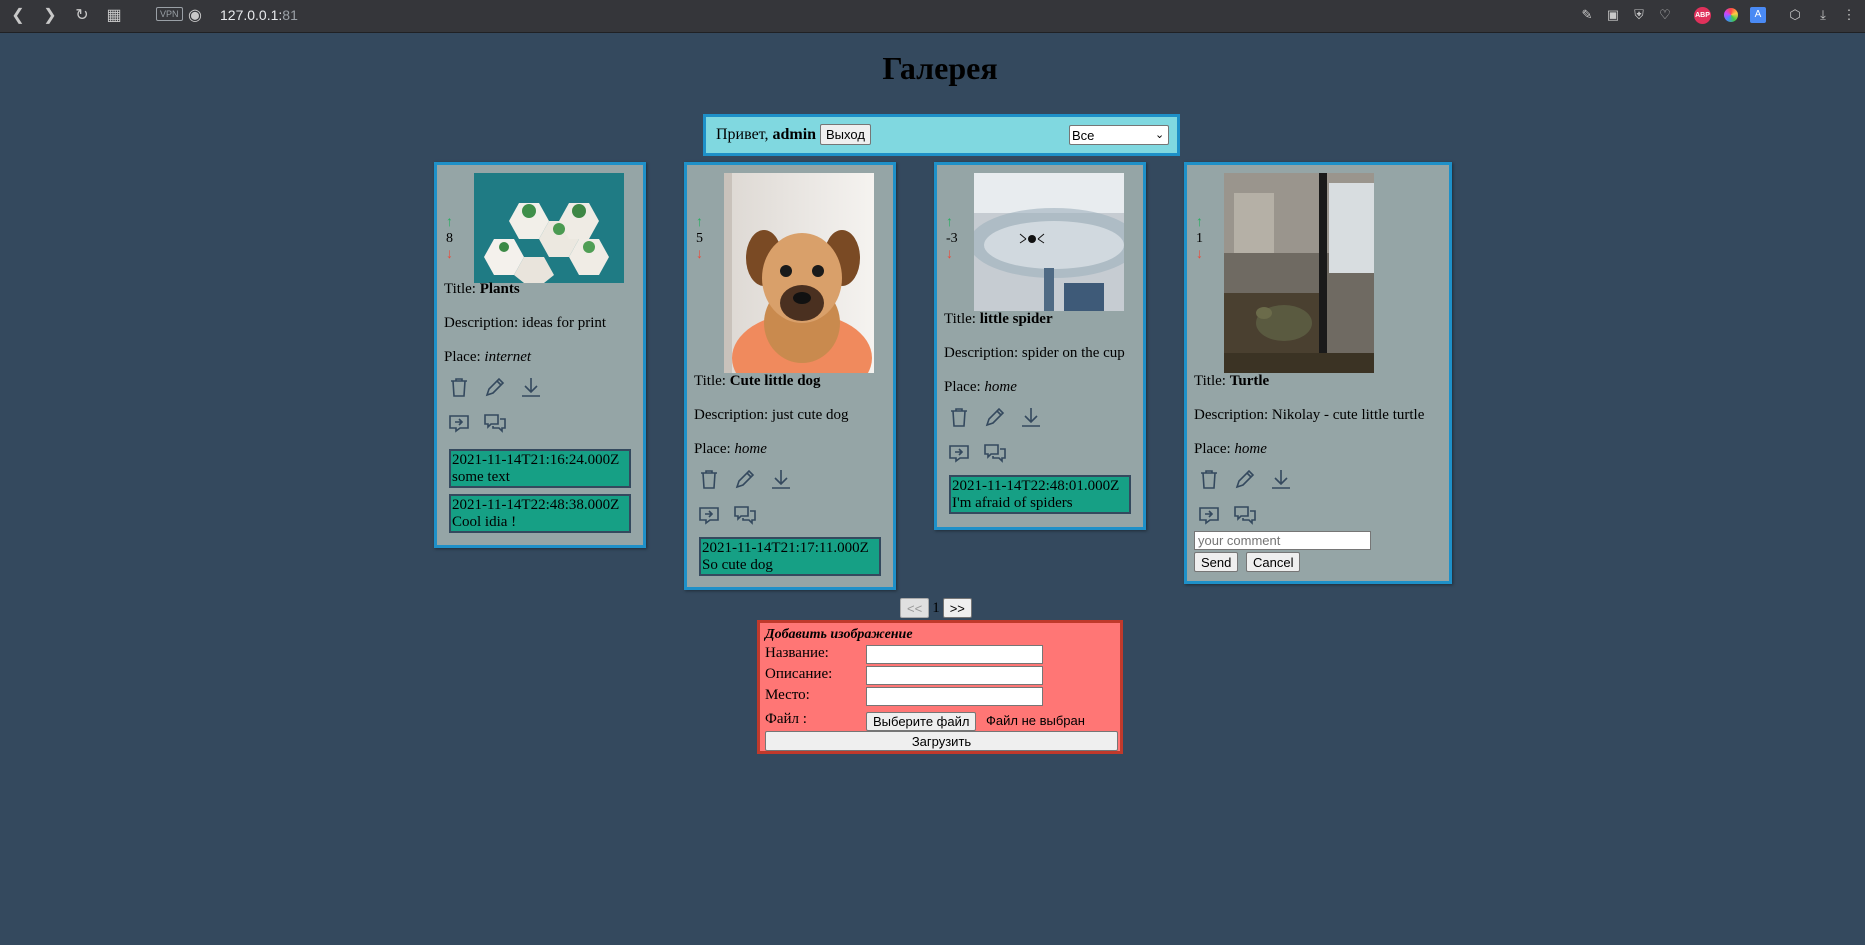 Image resolution: width=1865 pixels, height=945 pixels. I want to click on comment-text: I'm afraid of spiders, so click(1012, 503).